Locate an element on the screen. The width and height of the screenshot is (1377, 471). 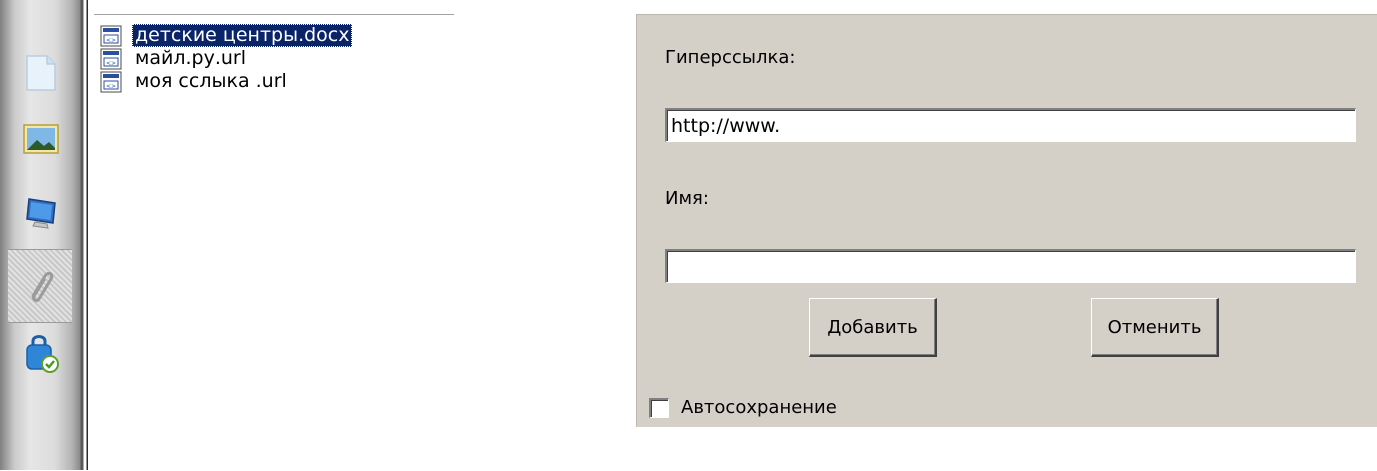
name-label: Имя: is located at coordinates (687, 198).